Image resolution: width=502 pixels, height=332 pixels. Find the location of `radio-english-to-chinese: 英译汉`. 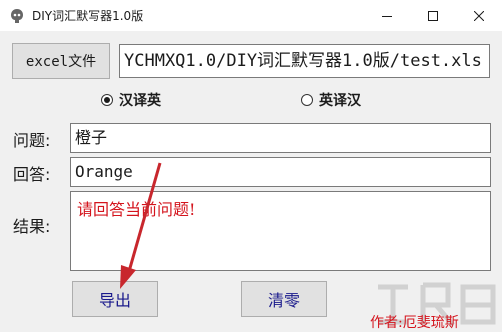

radio-english-to-chinese: 英译汉 is located at coordinates (331, 100).